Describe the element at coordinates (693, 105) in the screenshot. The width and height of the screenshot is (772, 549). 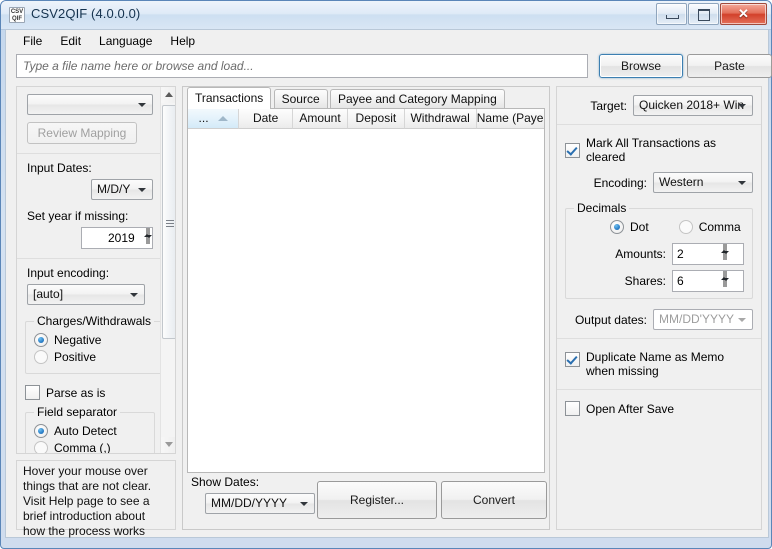
I see `target-select: Quicken 2018+ Win` at that location.